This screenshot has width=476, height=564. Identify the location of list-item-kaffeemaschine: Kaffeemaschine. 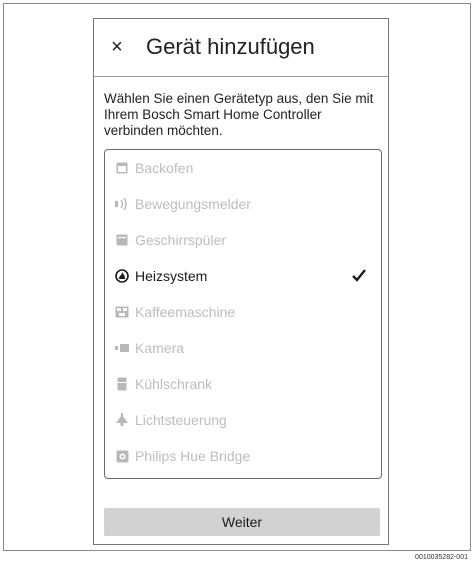
(243, 312).